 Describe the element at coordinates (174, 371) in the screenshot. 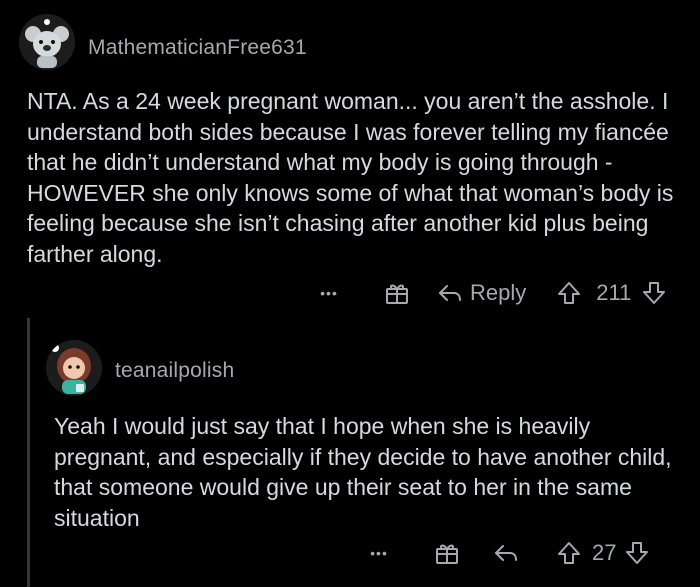

I see `username: teanailpolish` at that location.